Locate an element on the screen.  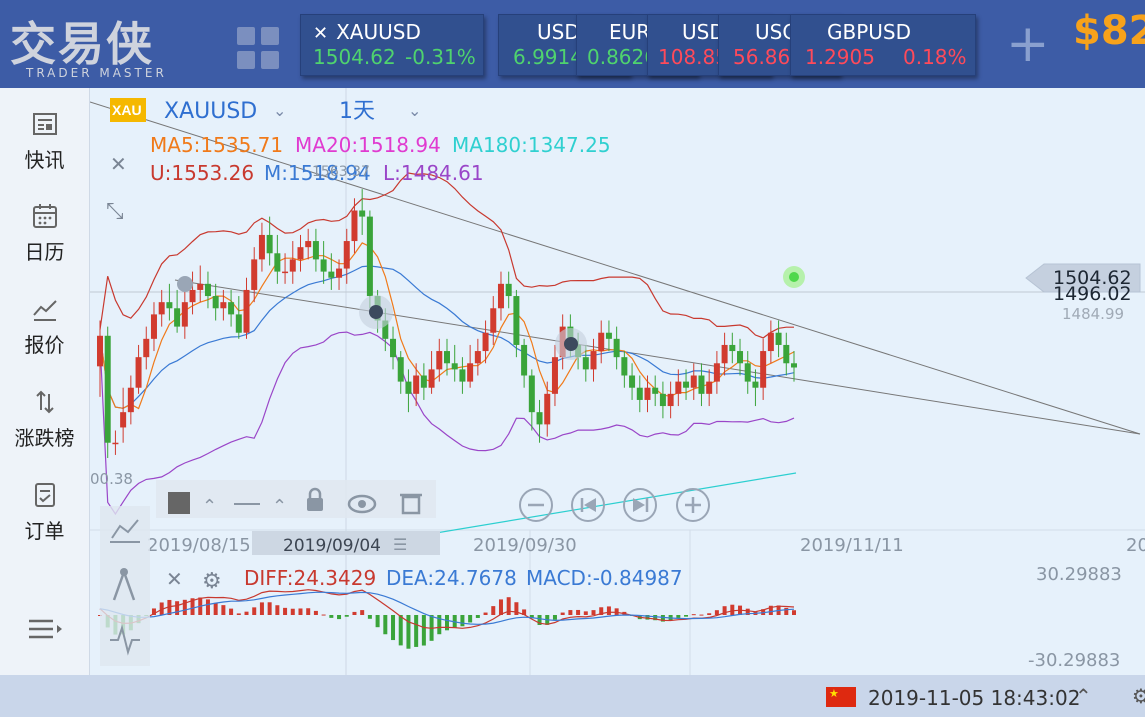
close-tab-icon: ✕ is located at coordinates (320, 33).